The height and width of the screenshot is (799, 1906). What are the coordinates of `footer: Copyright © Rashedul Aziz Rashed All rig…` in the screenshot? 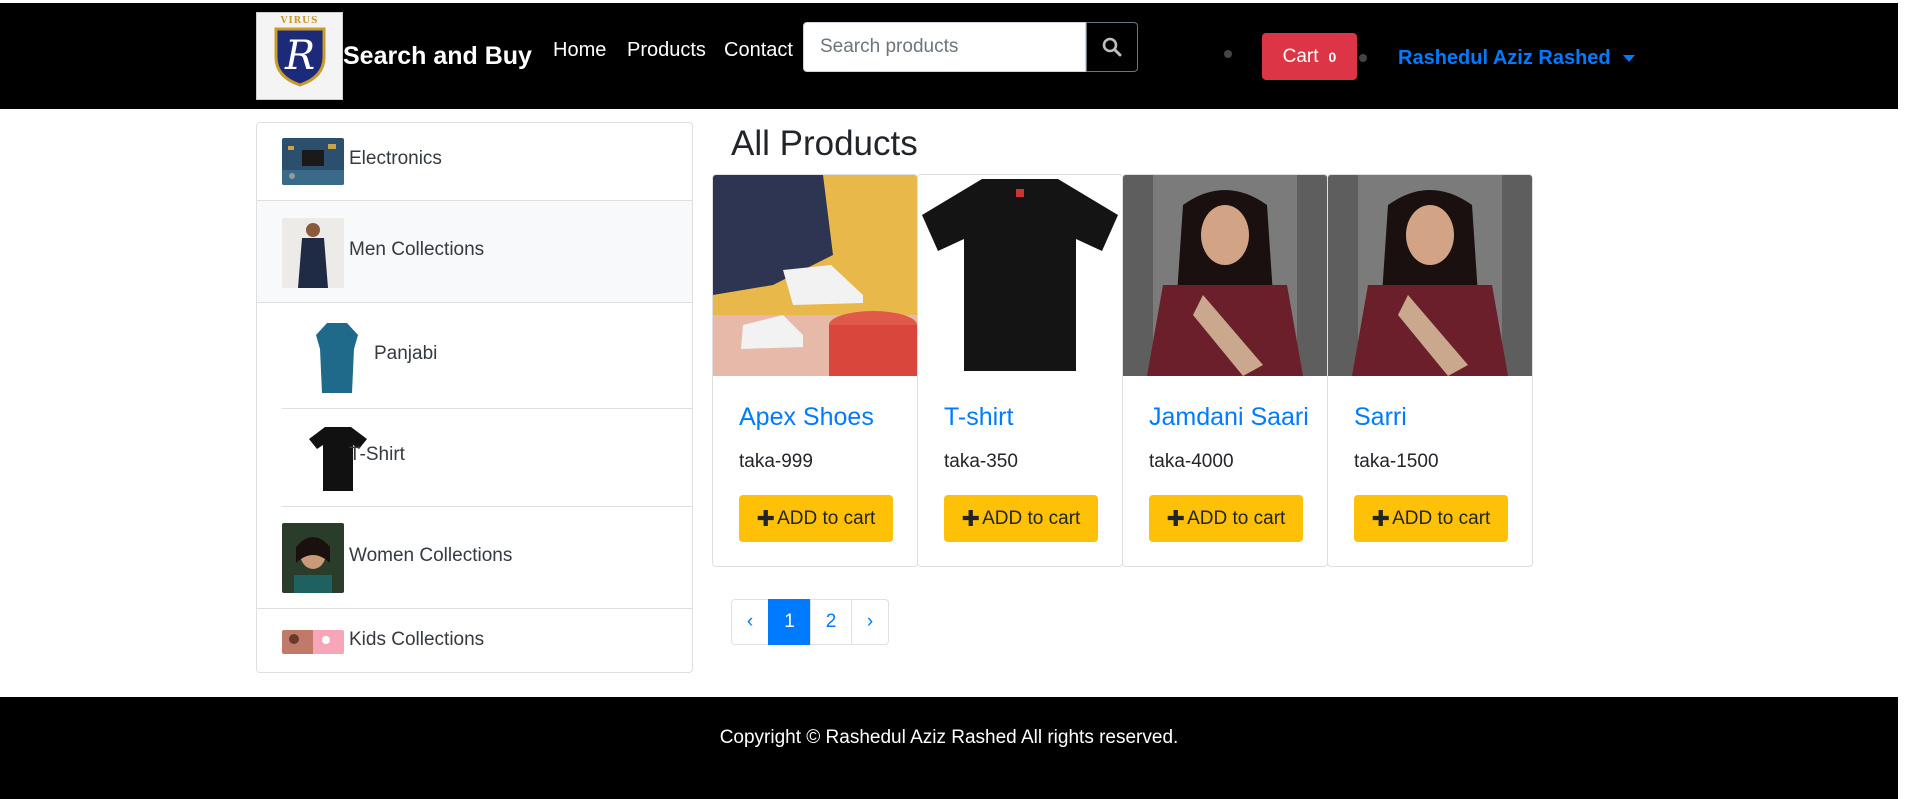 It's located at (949, 748).